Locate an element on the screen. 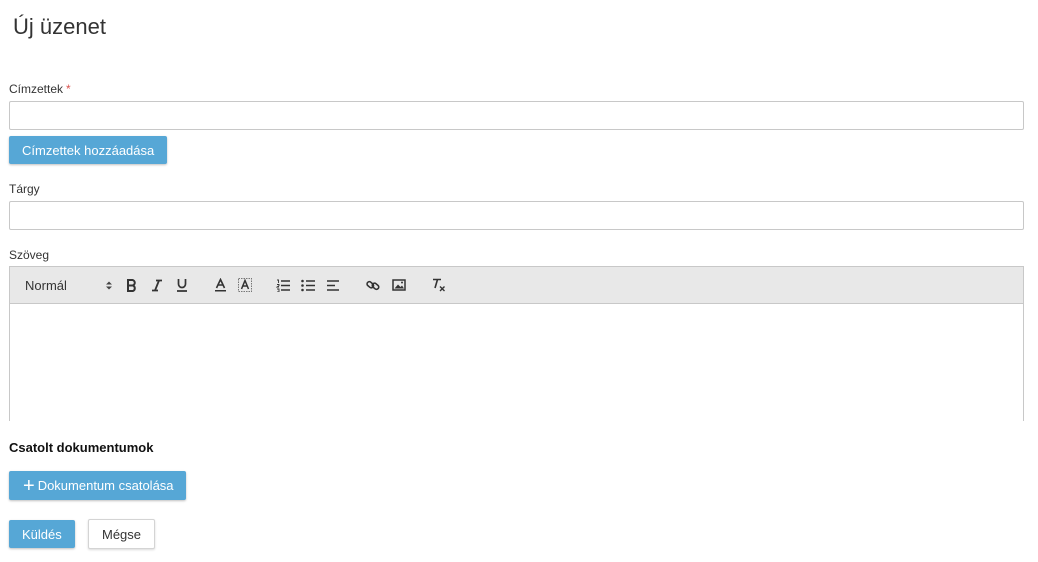 The image size is (1038, 562). underline-icon is located at coordinates (182, 285).